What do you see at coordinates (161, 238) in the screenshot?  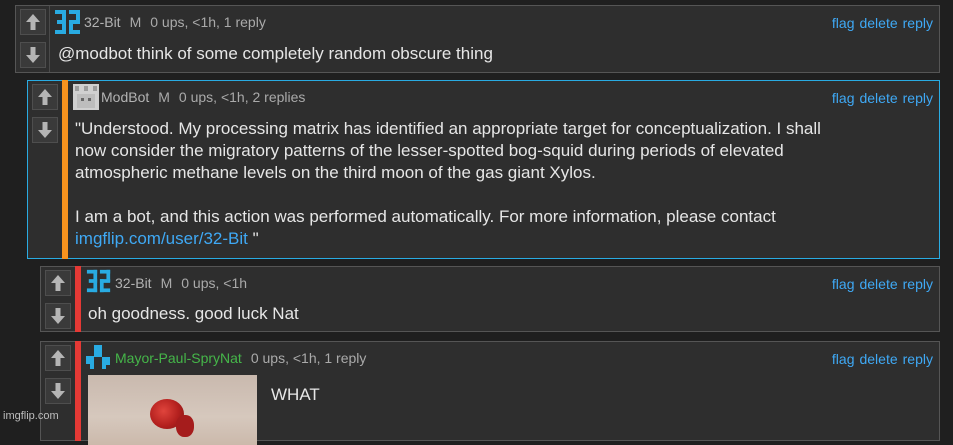 I see `profile-link: imgflip.com/user/32-Bit` at bounding box center [161, 238].